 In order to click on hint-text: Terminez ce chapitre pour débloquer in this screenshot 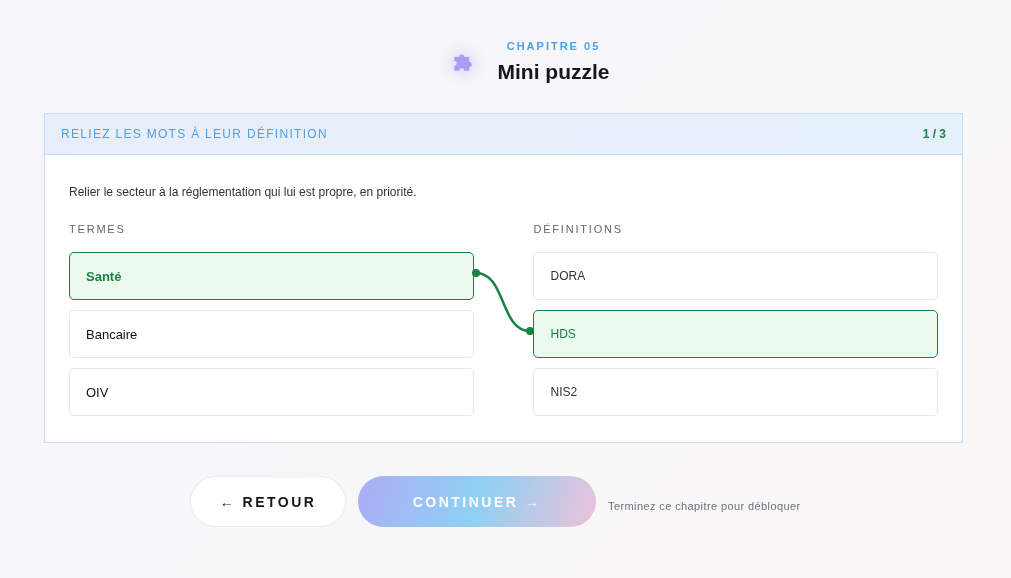, I will do `click(704, 505)`.